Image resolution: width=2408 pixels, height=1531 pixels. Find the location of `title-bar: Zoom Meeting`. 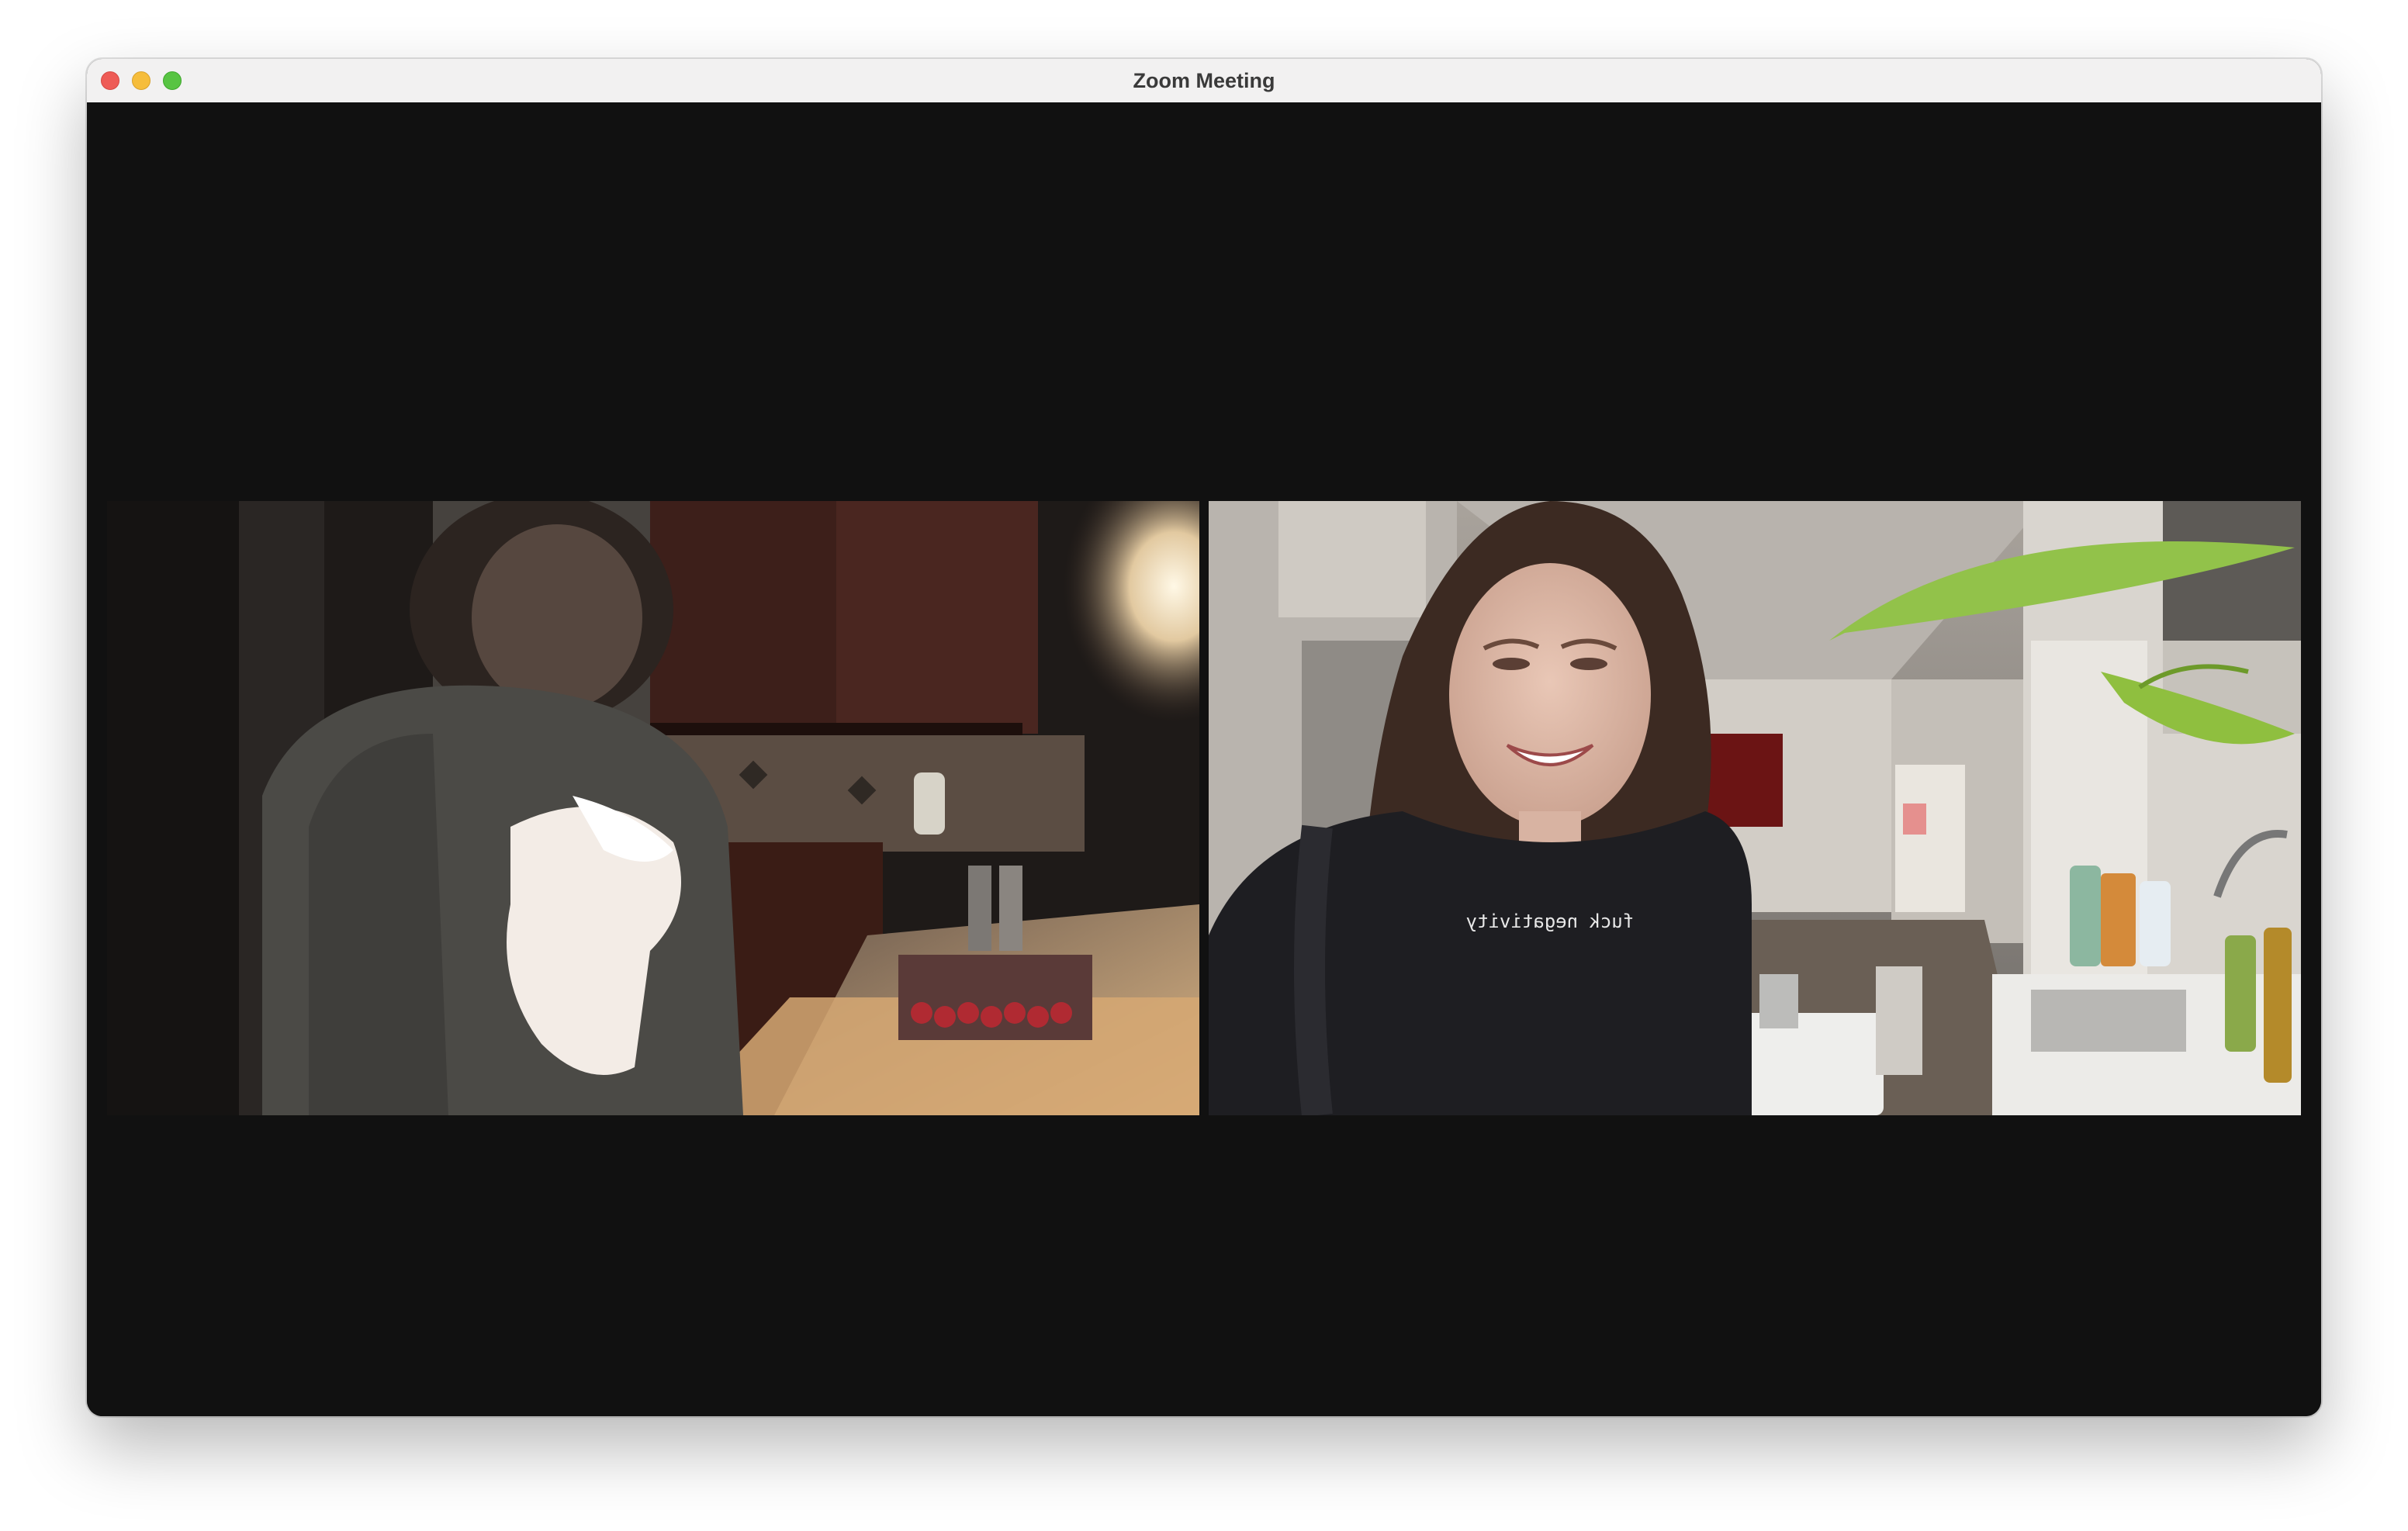

title-bar: Zoom Meeting is located at coordinates (1204, 81).